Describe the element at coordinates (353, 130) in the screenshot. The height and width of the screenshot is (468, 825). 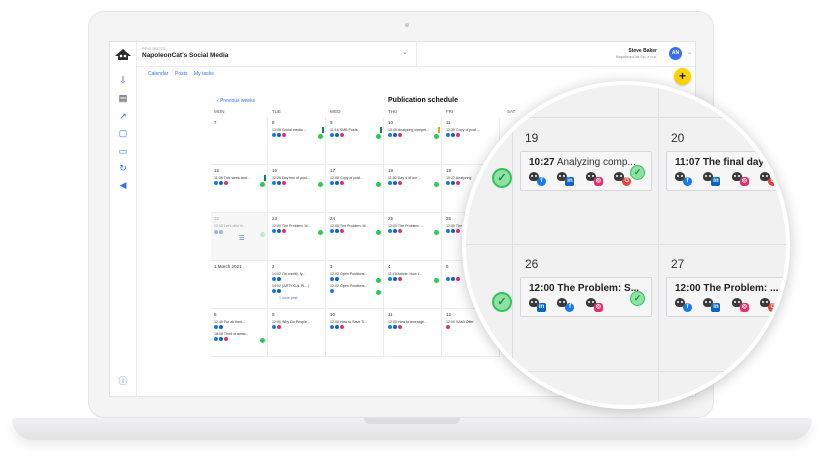
I see `post-title: 11:16 SMB Posts` at that location.